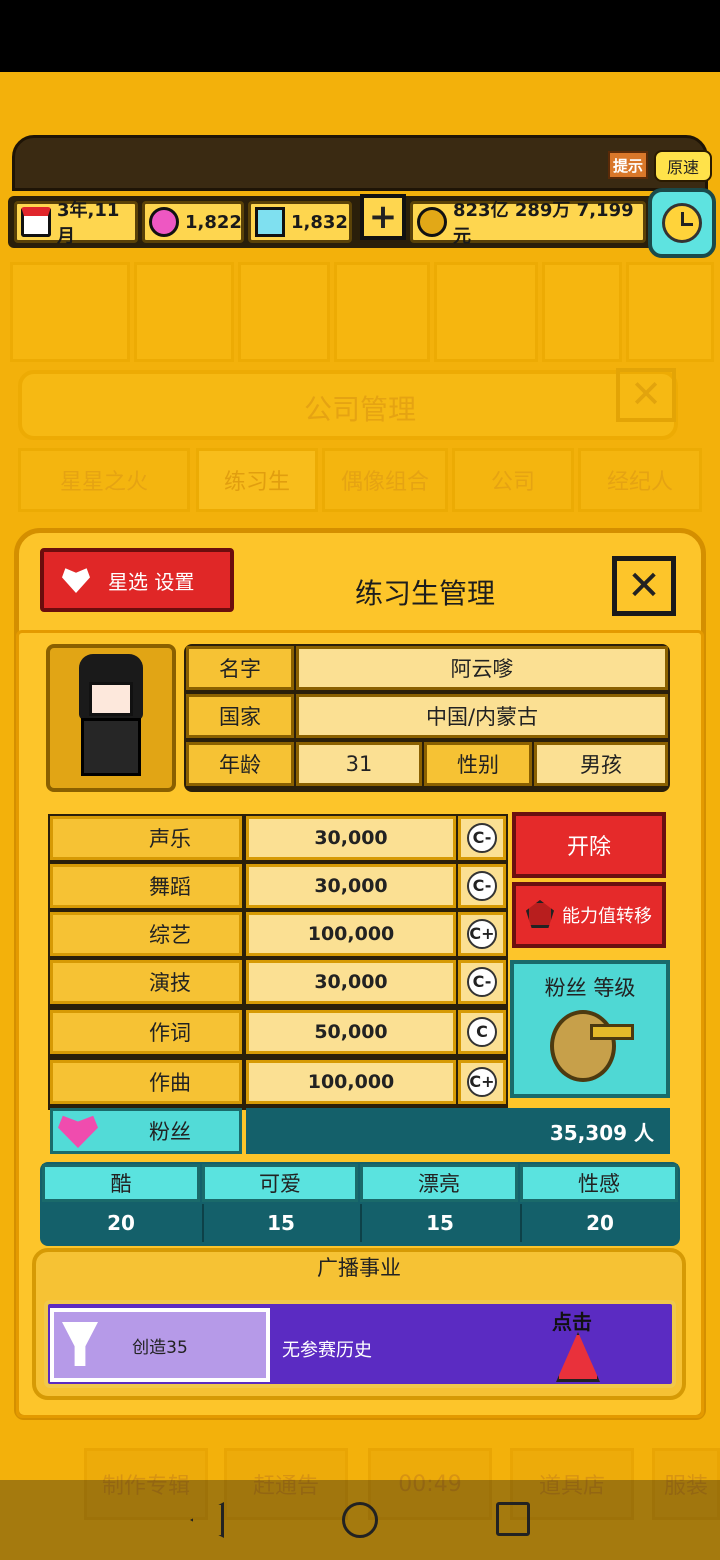  What do you see at coordinates (240, 764) in the screenshot?
I see `age-label: 年龄` at bounding box center [240, 764].